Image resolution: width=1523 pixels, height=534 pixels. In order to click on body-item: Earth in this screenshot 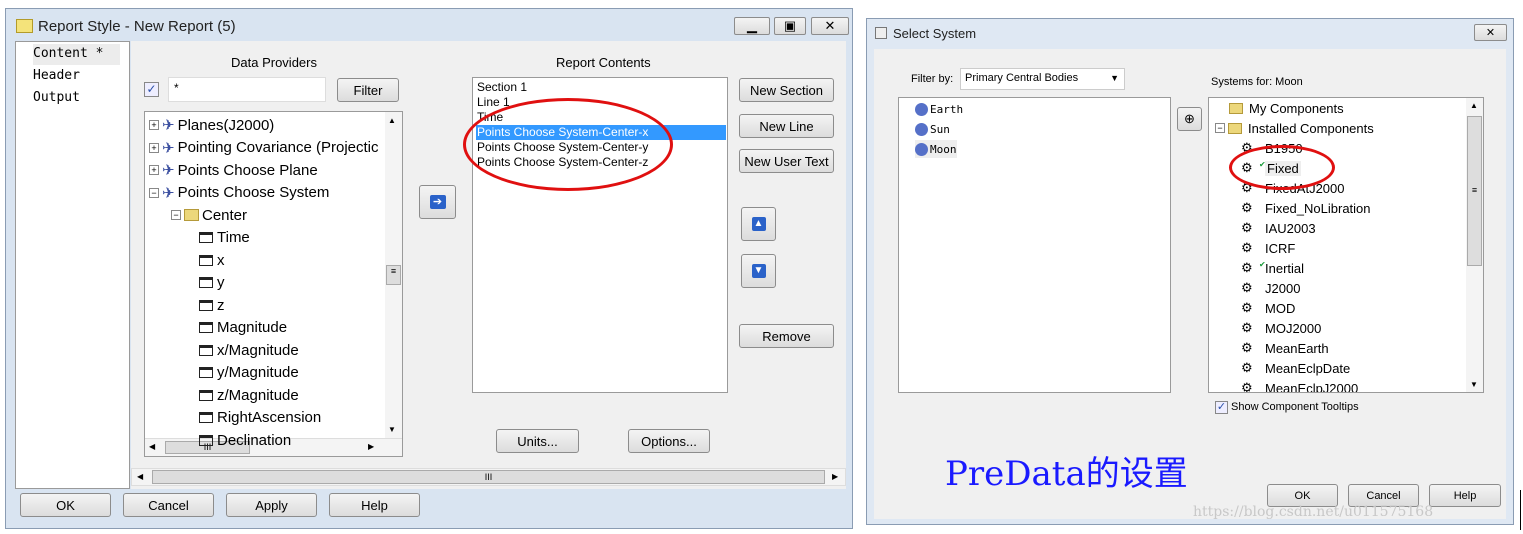, I will do `click(939, 109)`.